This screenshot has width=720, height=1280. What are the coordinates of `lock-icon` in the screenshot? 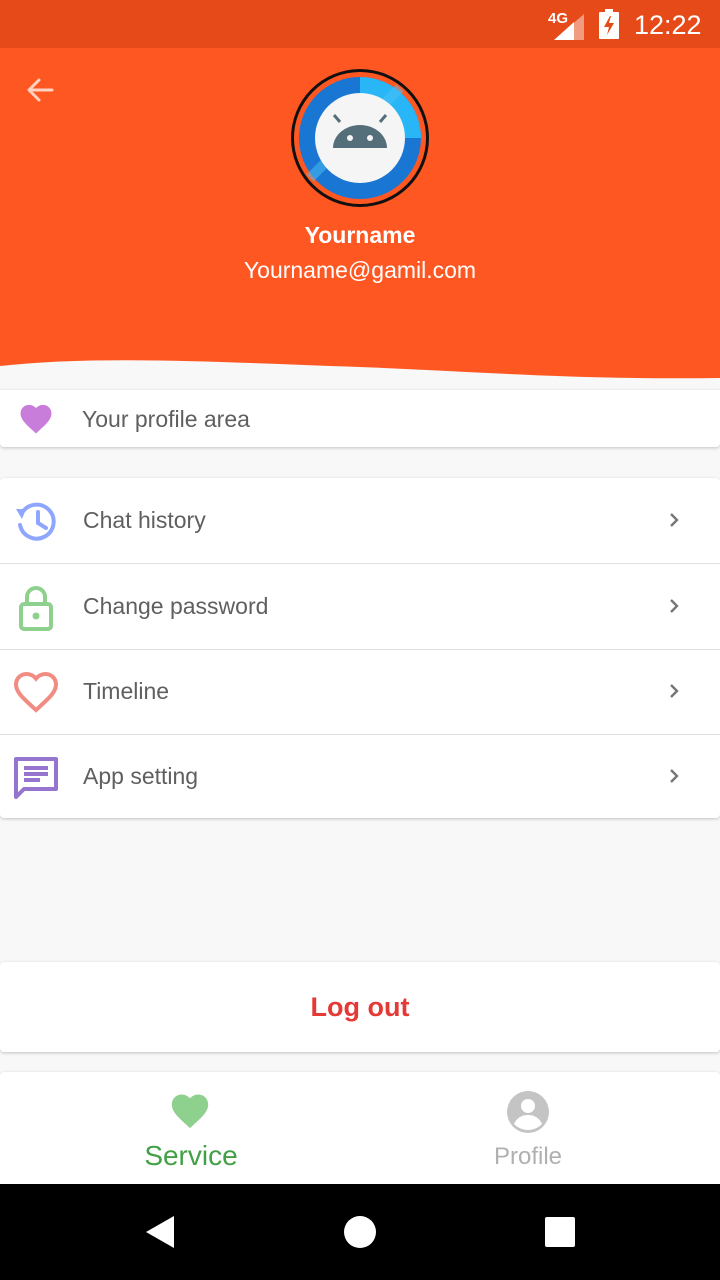 It's located at (36, 608).